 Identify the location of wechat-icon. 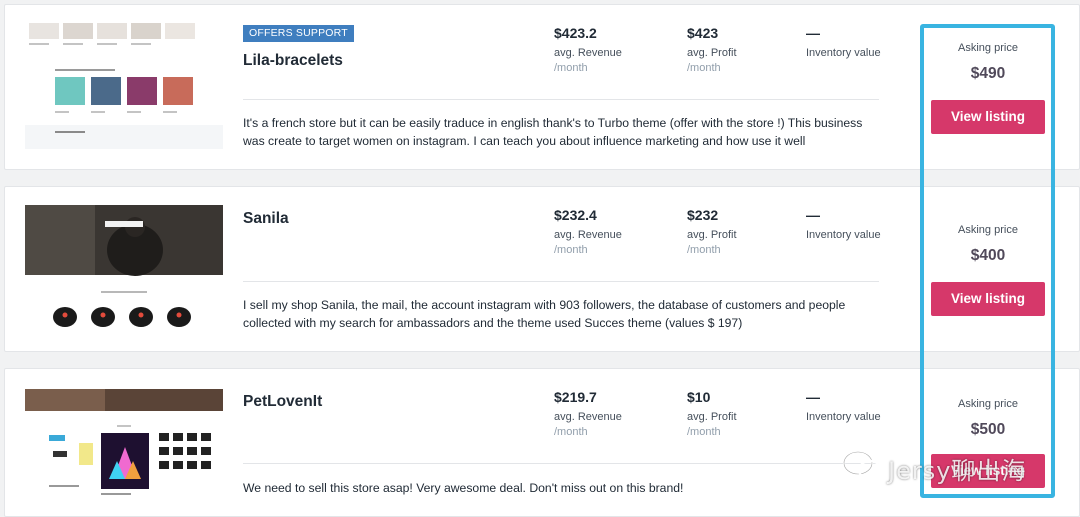
(863, 468).